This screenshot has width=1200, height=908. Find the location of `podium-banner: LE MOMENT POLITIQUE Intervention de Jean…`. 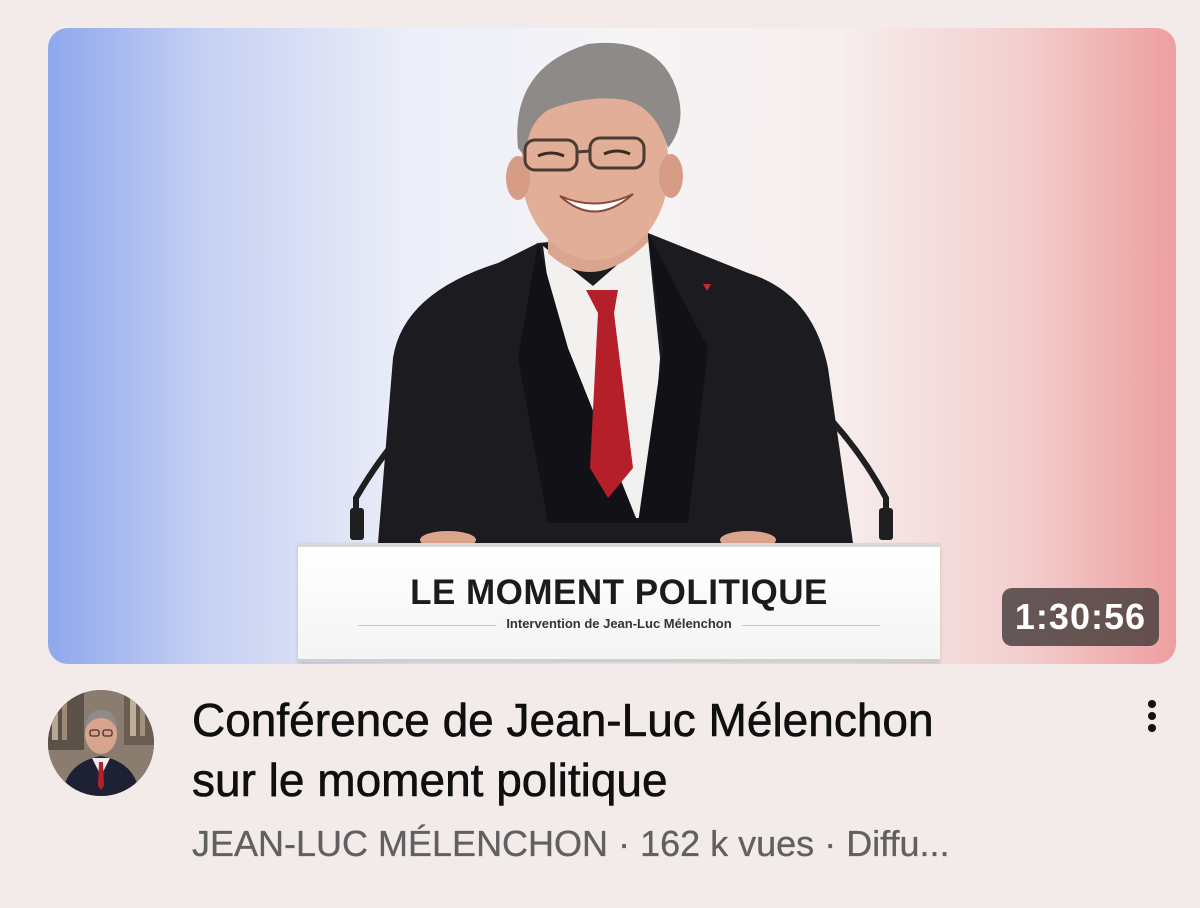

podium-banner: LE MOMENT POLITIQUE Intervention de Jean… is located at coordinates (619, 602).